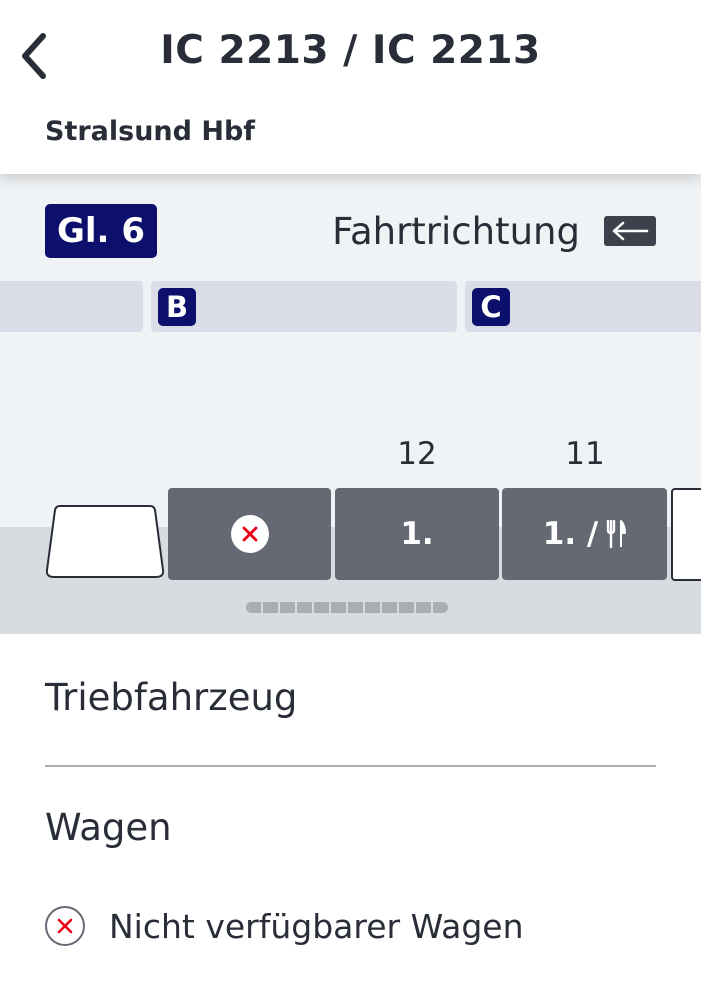  Describe the element at coordinates (347, 607) in the screenshot. I see `train-overview-indicator` at that location.